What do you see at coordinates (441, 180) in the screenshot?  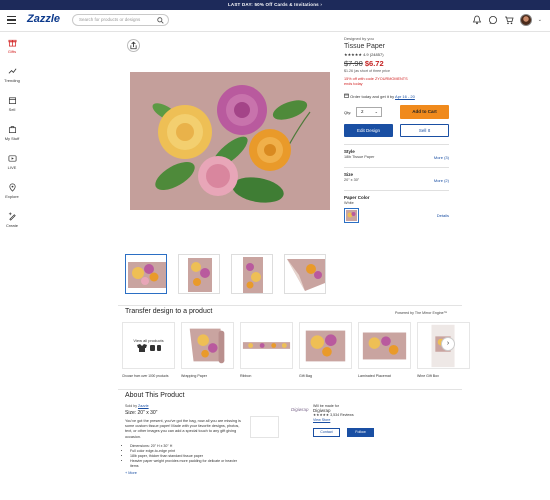 I see `option-more-link: More (2)` at bounding box center [441, 180].